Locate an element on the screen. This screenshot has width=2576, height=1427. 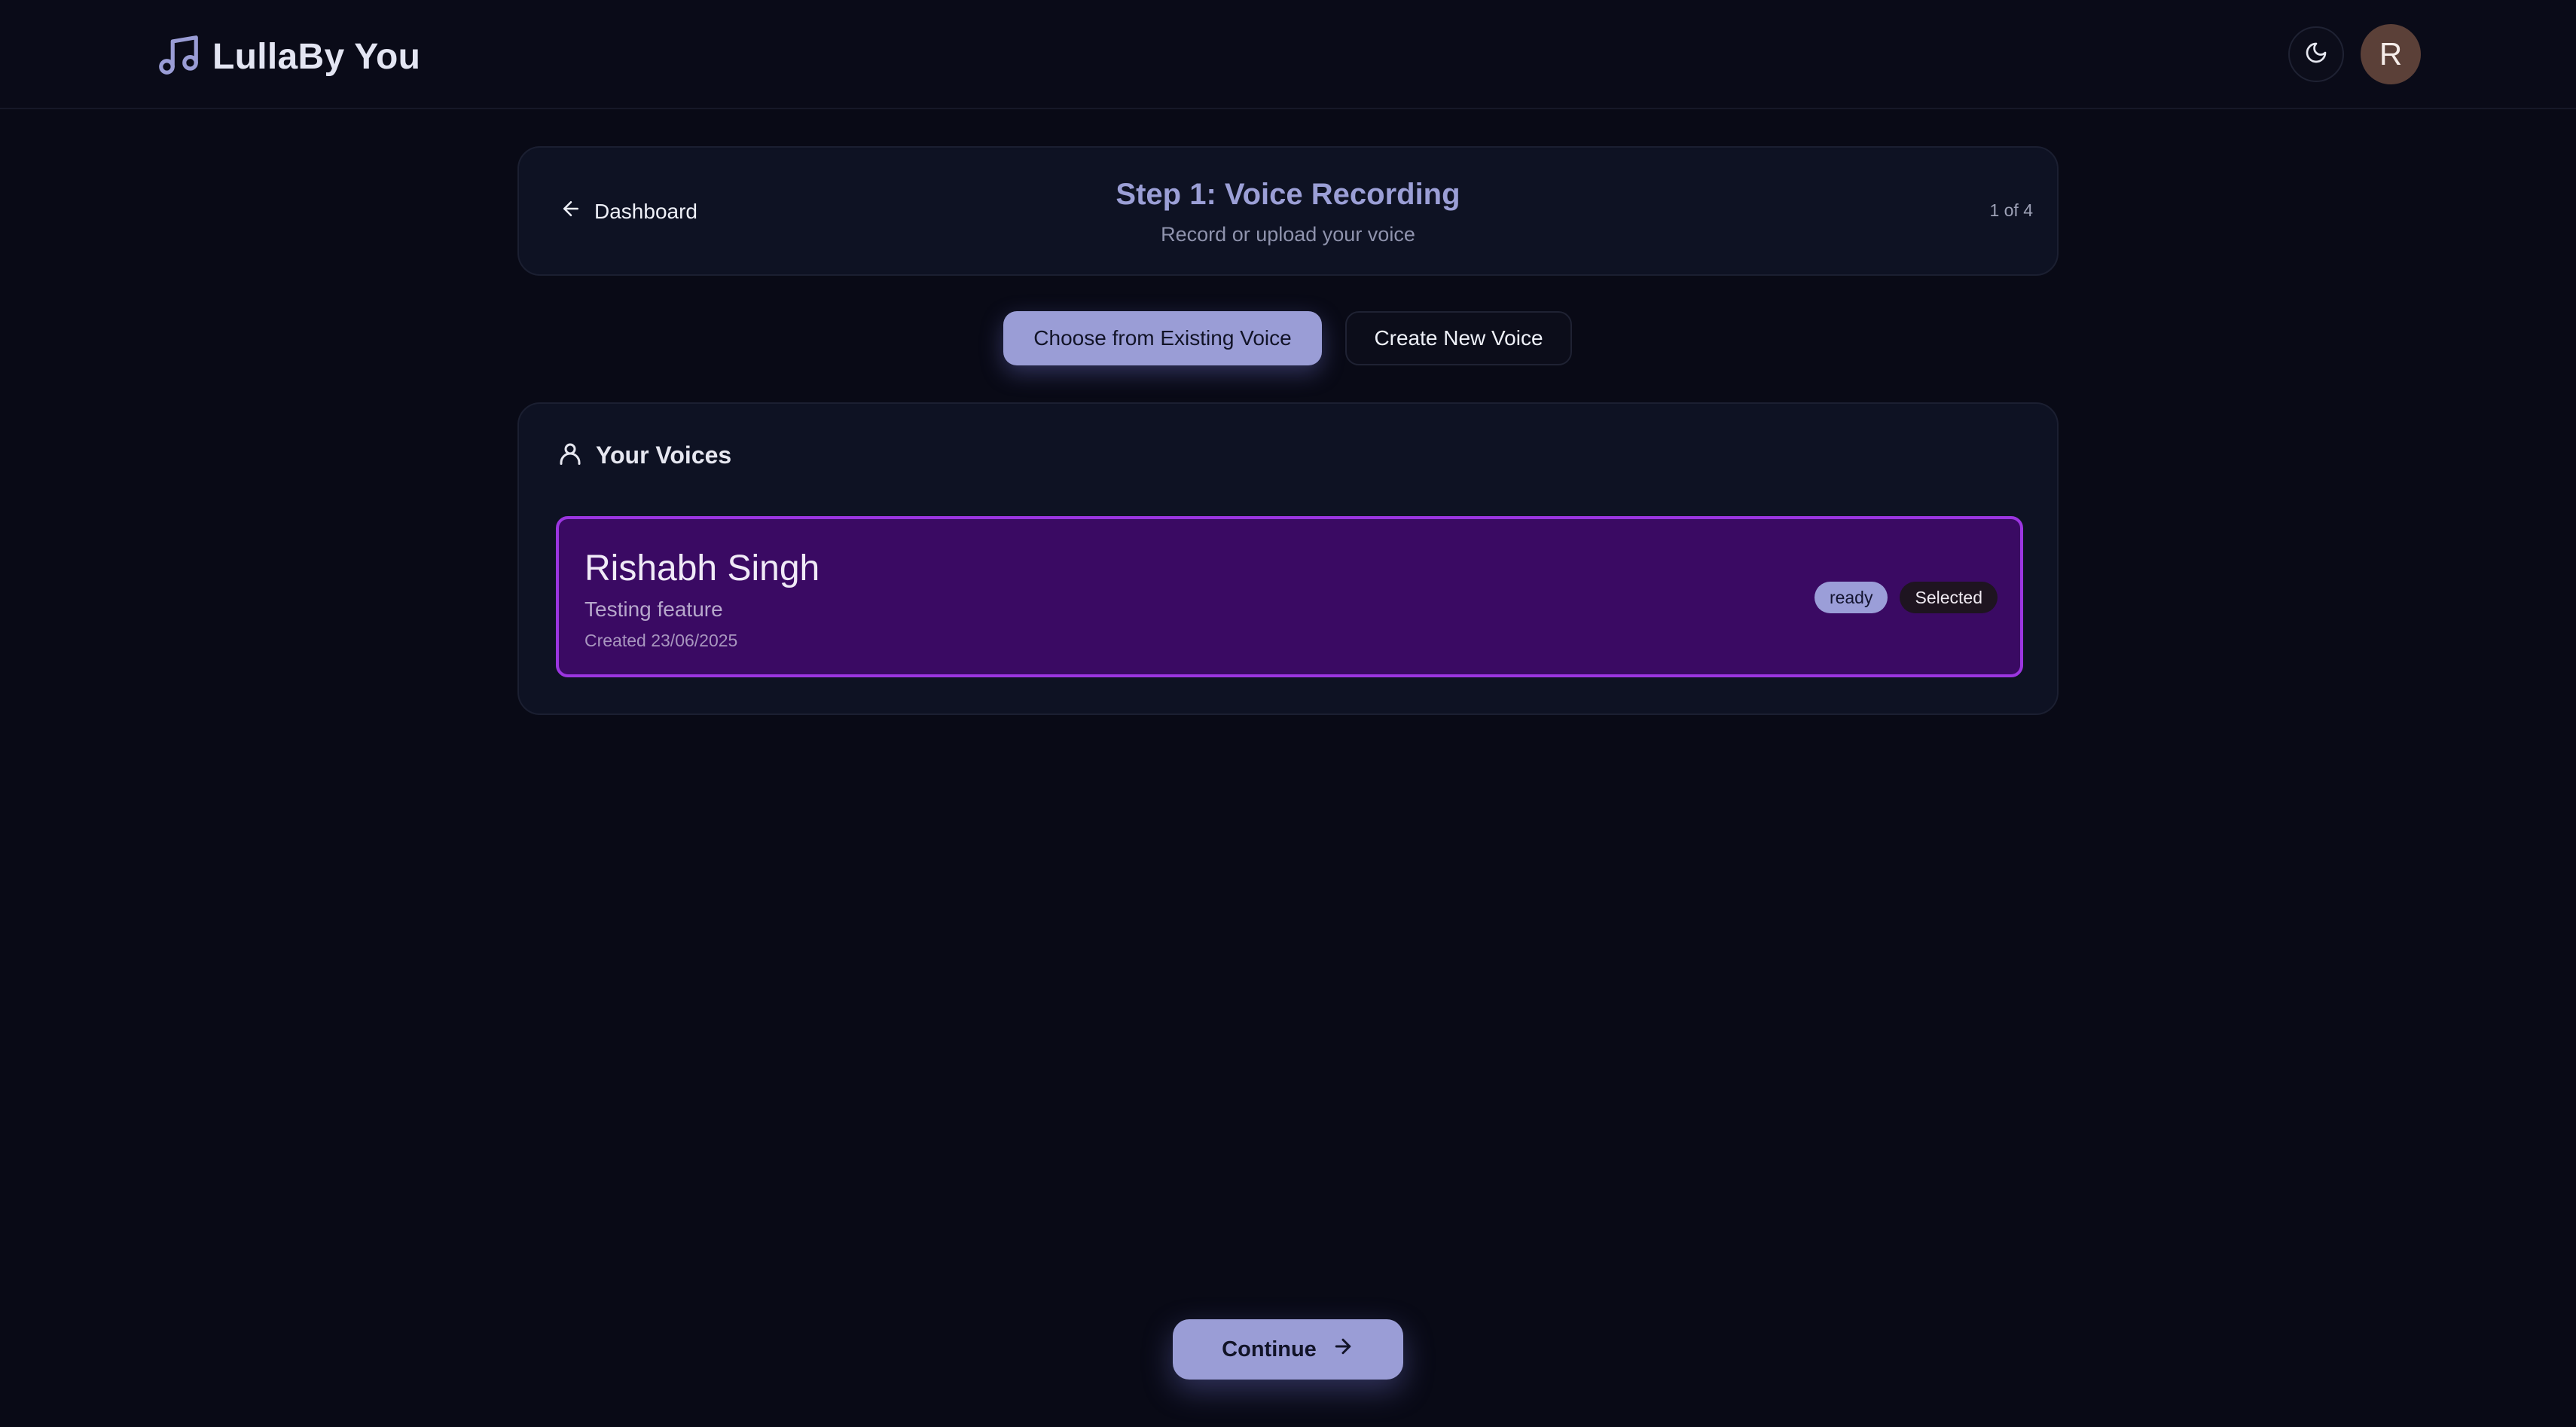
voice-description: Testing feature is located at coordinates (654, 609).